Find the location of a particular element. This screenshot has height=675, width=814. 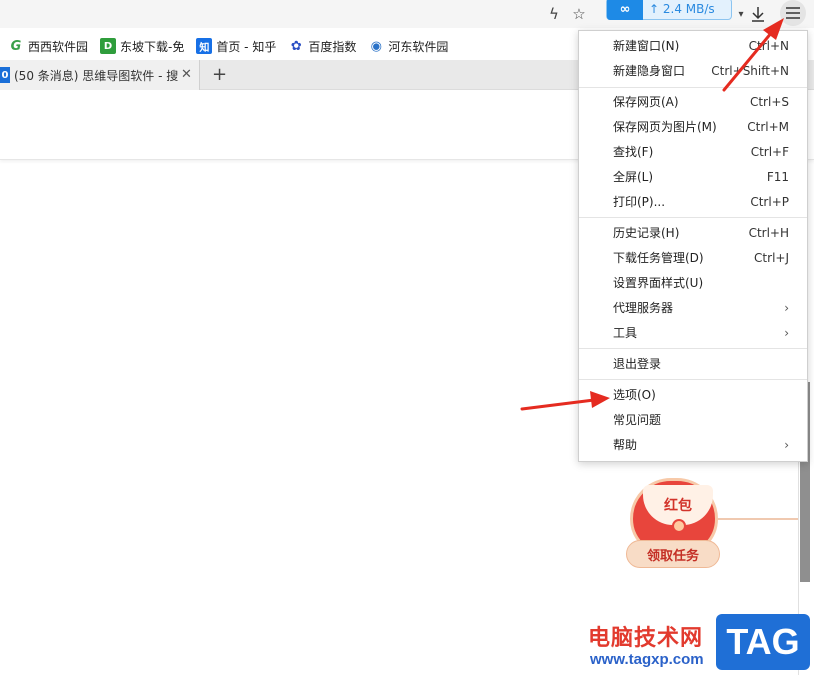

speed-logo-icon: ∞ is located at coordinates (625, 10).